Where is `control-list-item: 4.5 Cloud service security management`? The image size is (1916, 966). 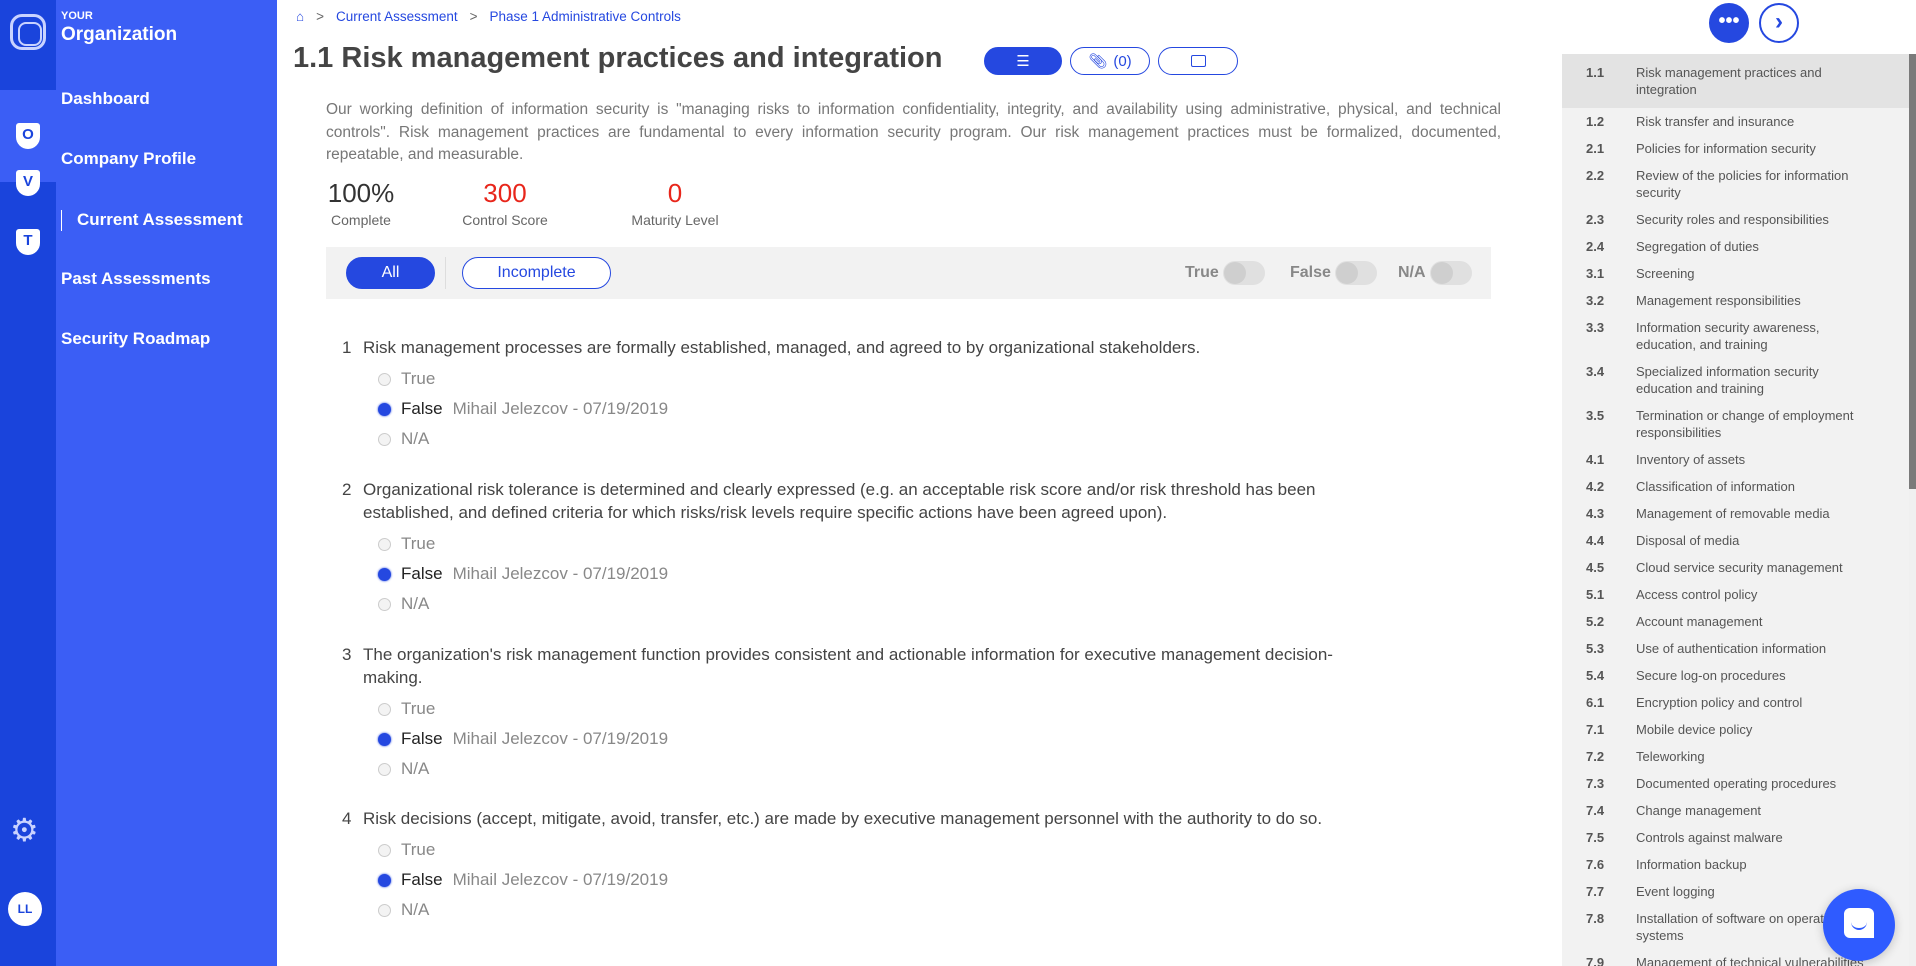 control-list-item: 4.5 Cloud service security management is located at coordinates (1735, 567).